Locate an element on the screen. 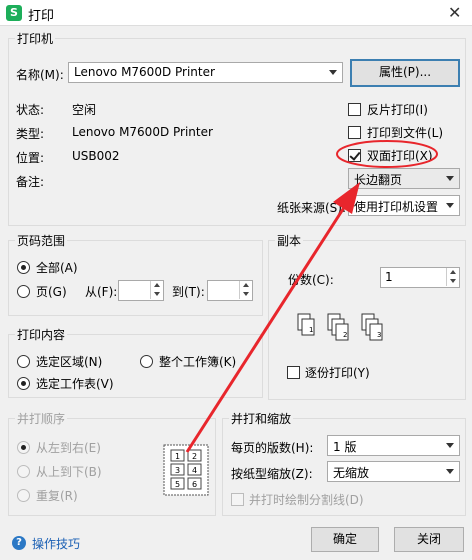 This screenshot has width=472, height=560. order-ltr-radio is located at coordinates (23, 447).